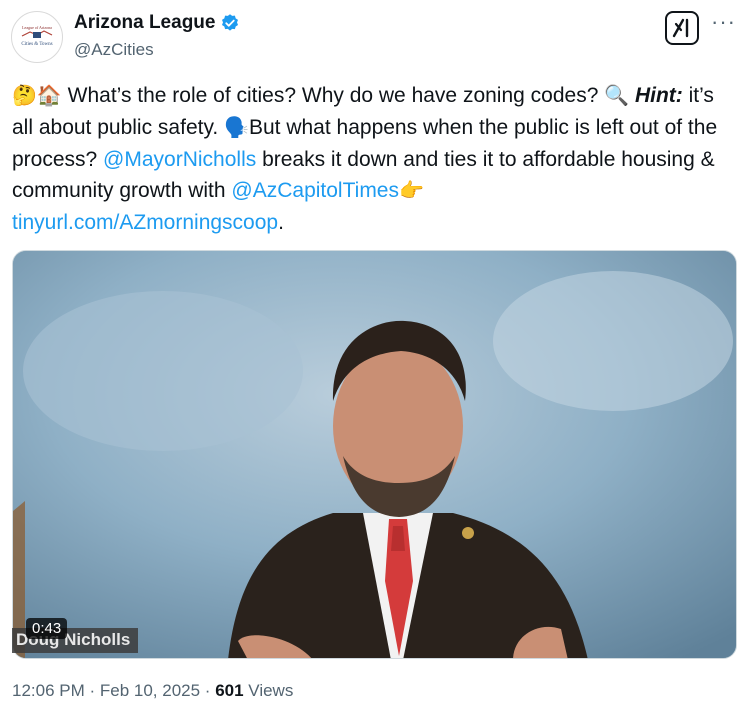  I want to click on grok-button, so click(682, 28).